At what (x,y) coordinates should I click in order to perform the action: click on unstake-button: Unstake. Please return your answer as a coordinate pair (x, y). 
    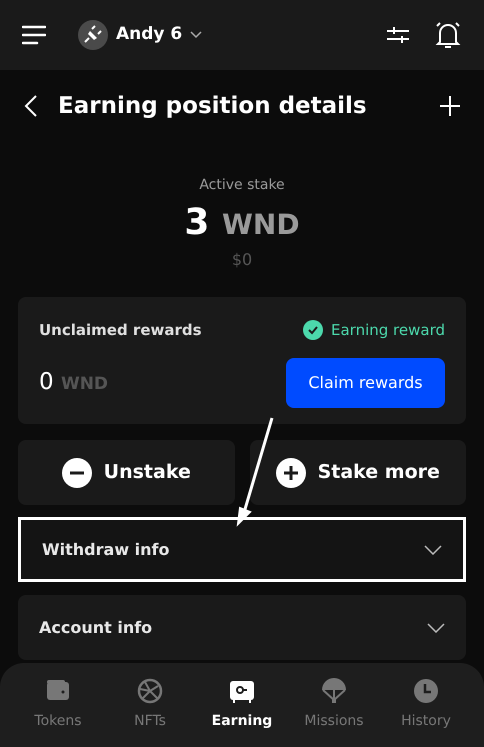
    Looking at the image, I should click on (126, 472).